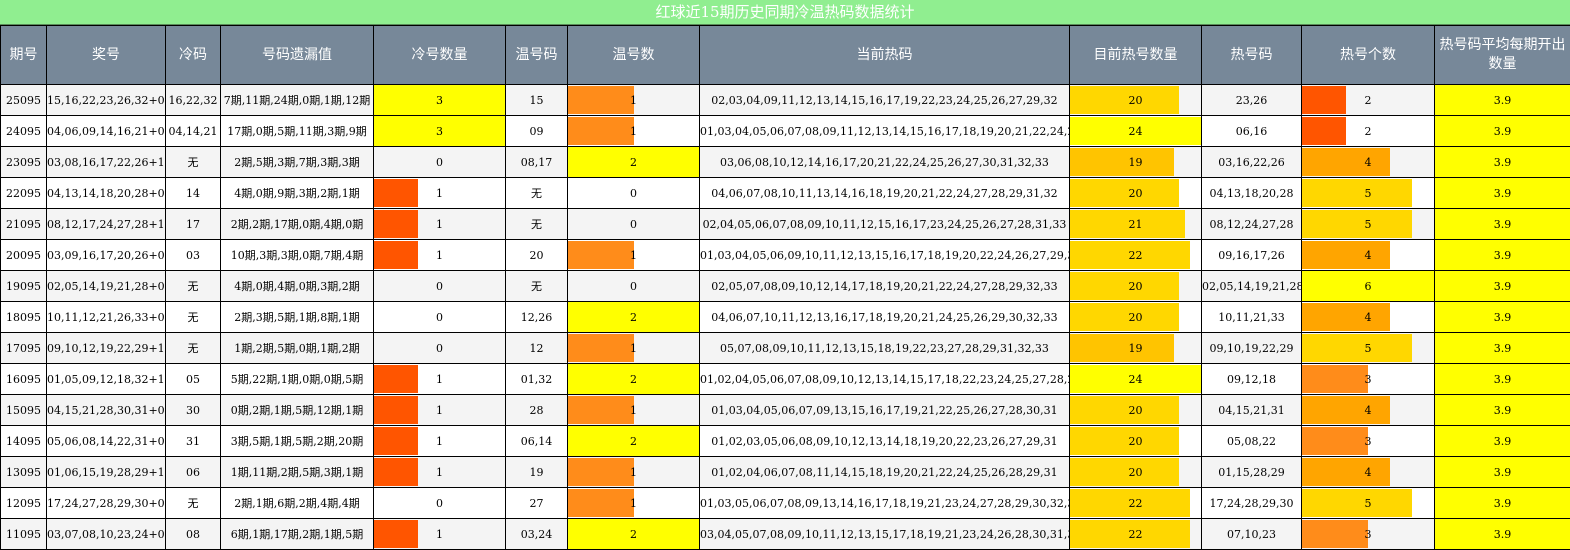  I want to click on hot-total-cell-value: 24, so click(1135, 379).